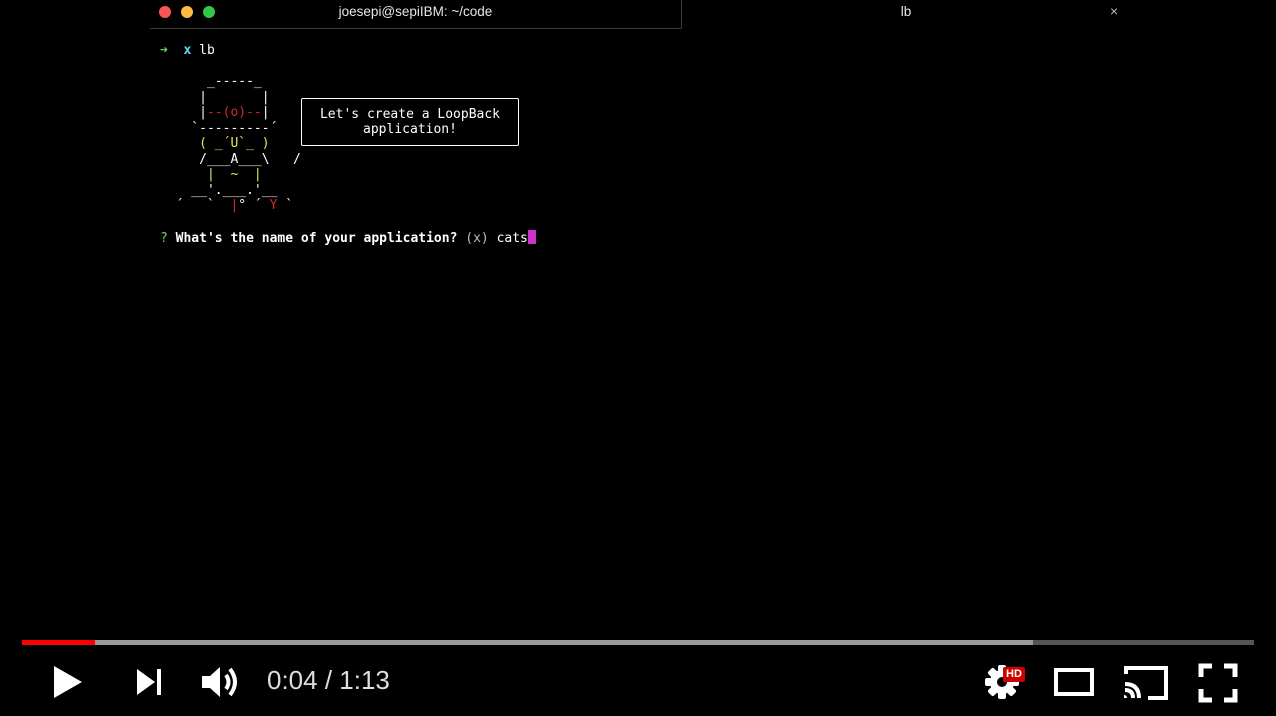 This screenshot has width=1276, height=716. I want to click on terminal-titlebar: joesepi@sepiIBM: ~/code, so click(416, 14).